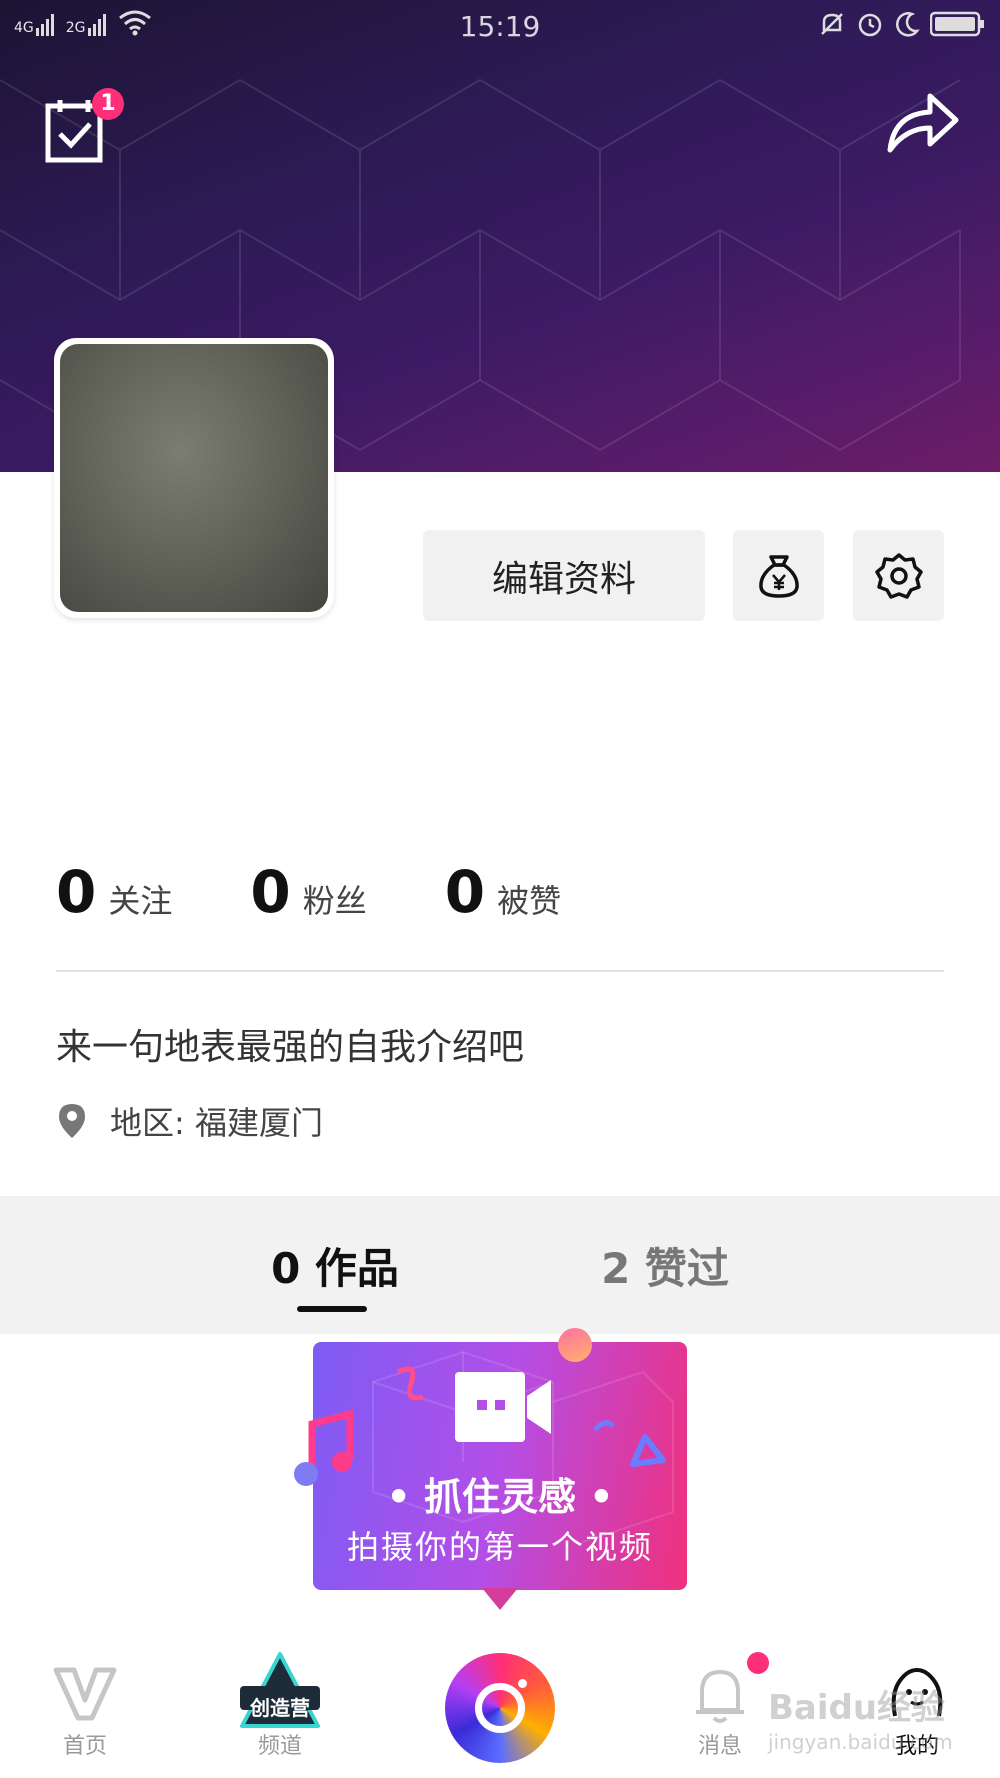 The image size is (1000, 1778). What do you see at coordinates (870, 25) in the screenshot?
I see `alarm-icon` at bounding box center [870, 25].